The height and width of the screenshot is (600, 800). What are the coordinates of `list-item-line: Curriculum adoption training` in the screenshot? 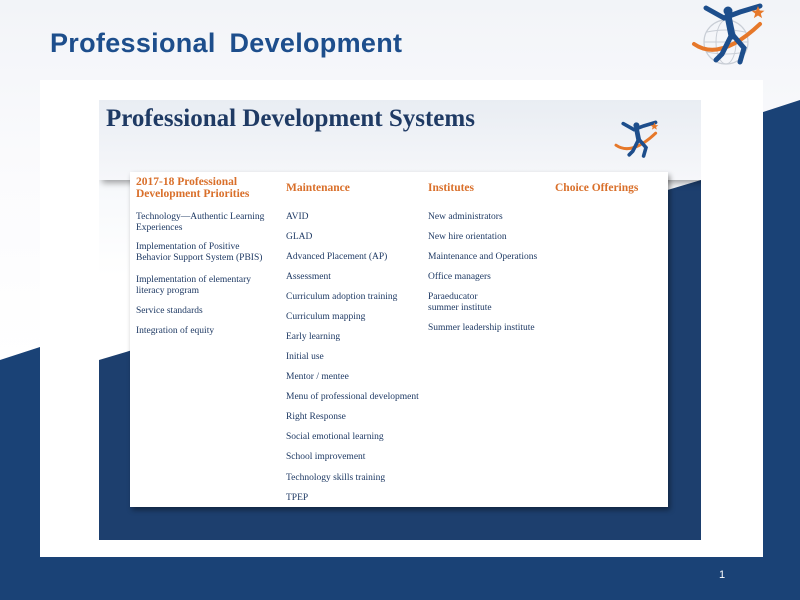 It's located at (342, 297).